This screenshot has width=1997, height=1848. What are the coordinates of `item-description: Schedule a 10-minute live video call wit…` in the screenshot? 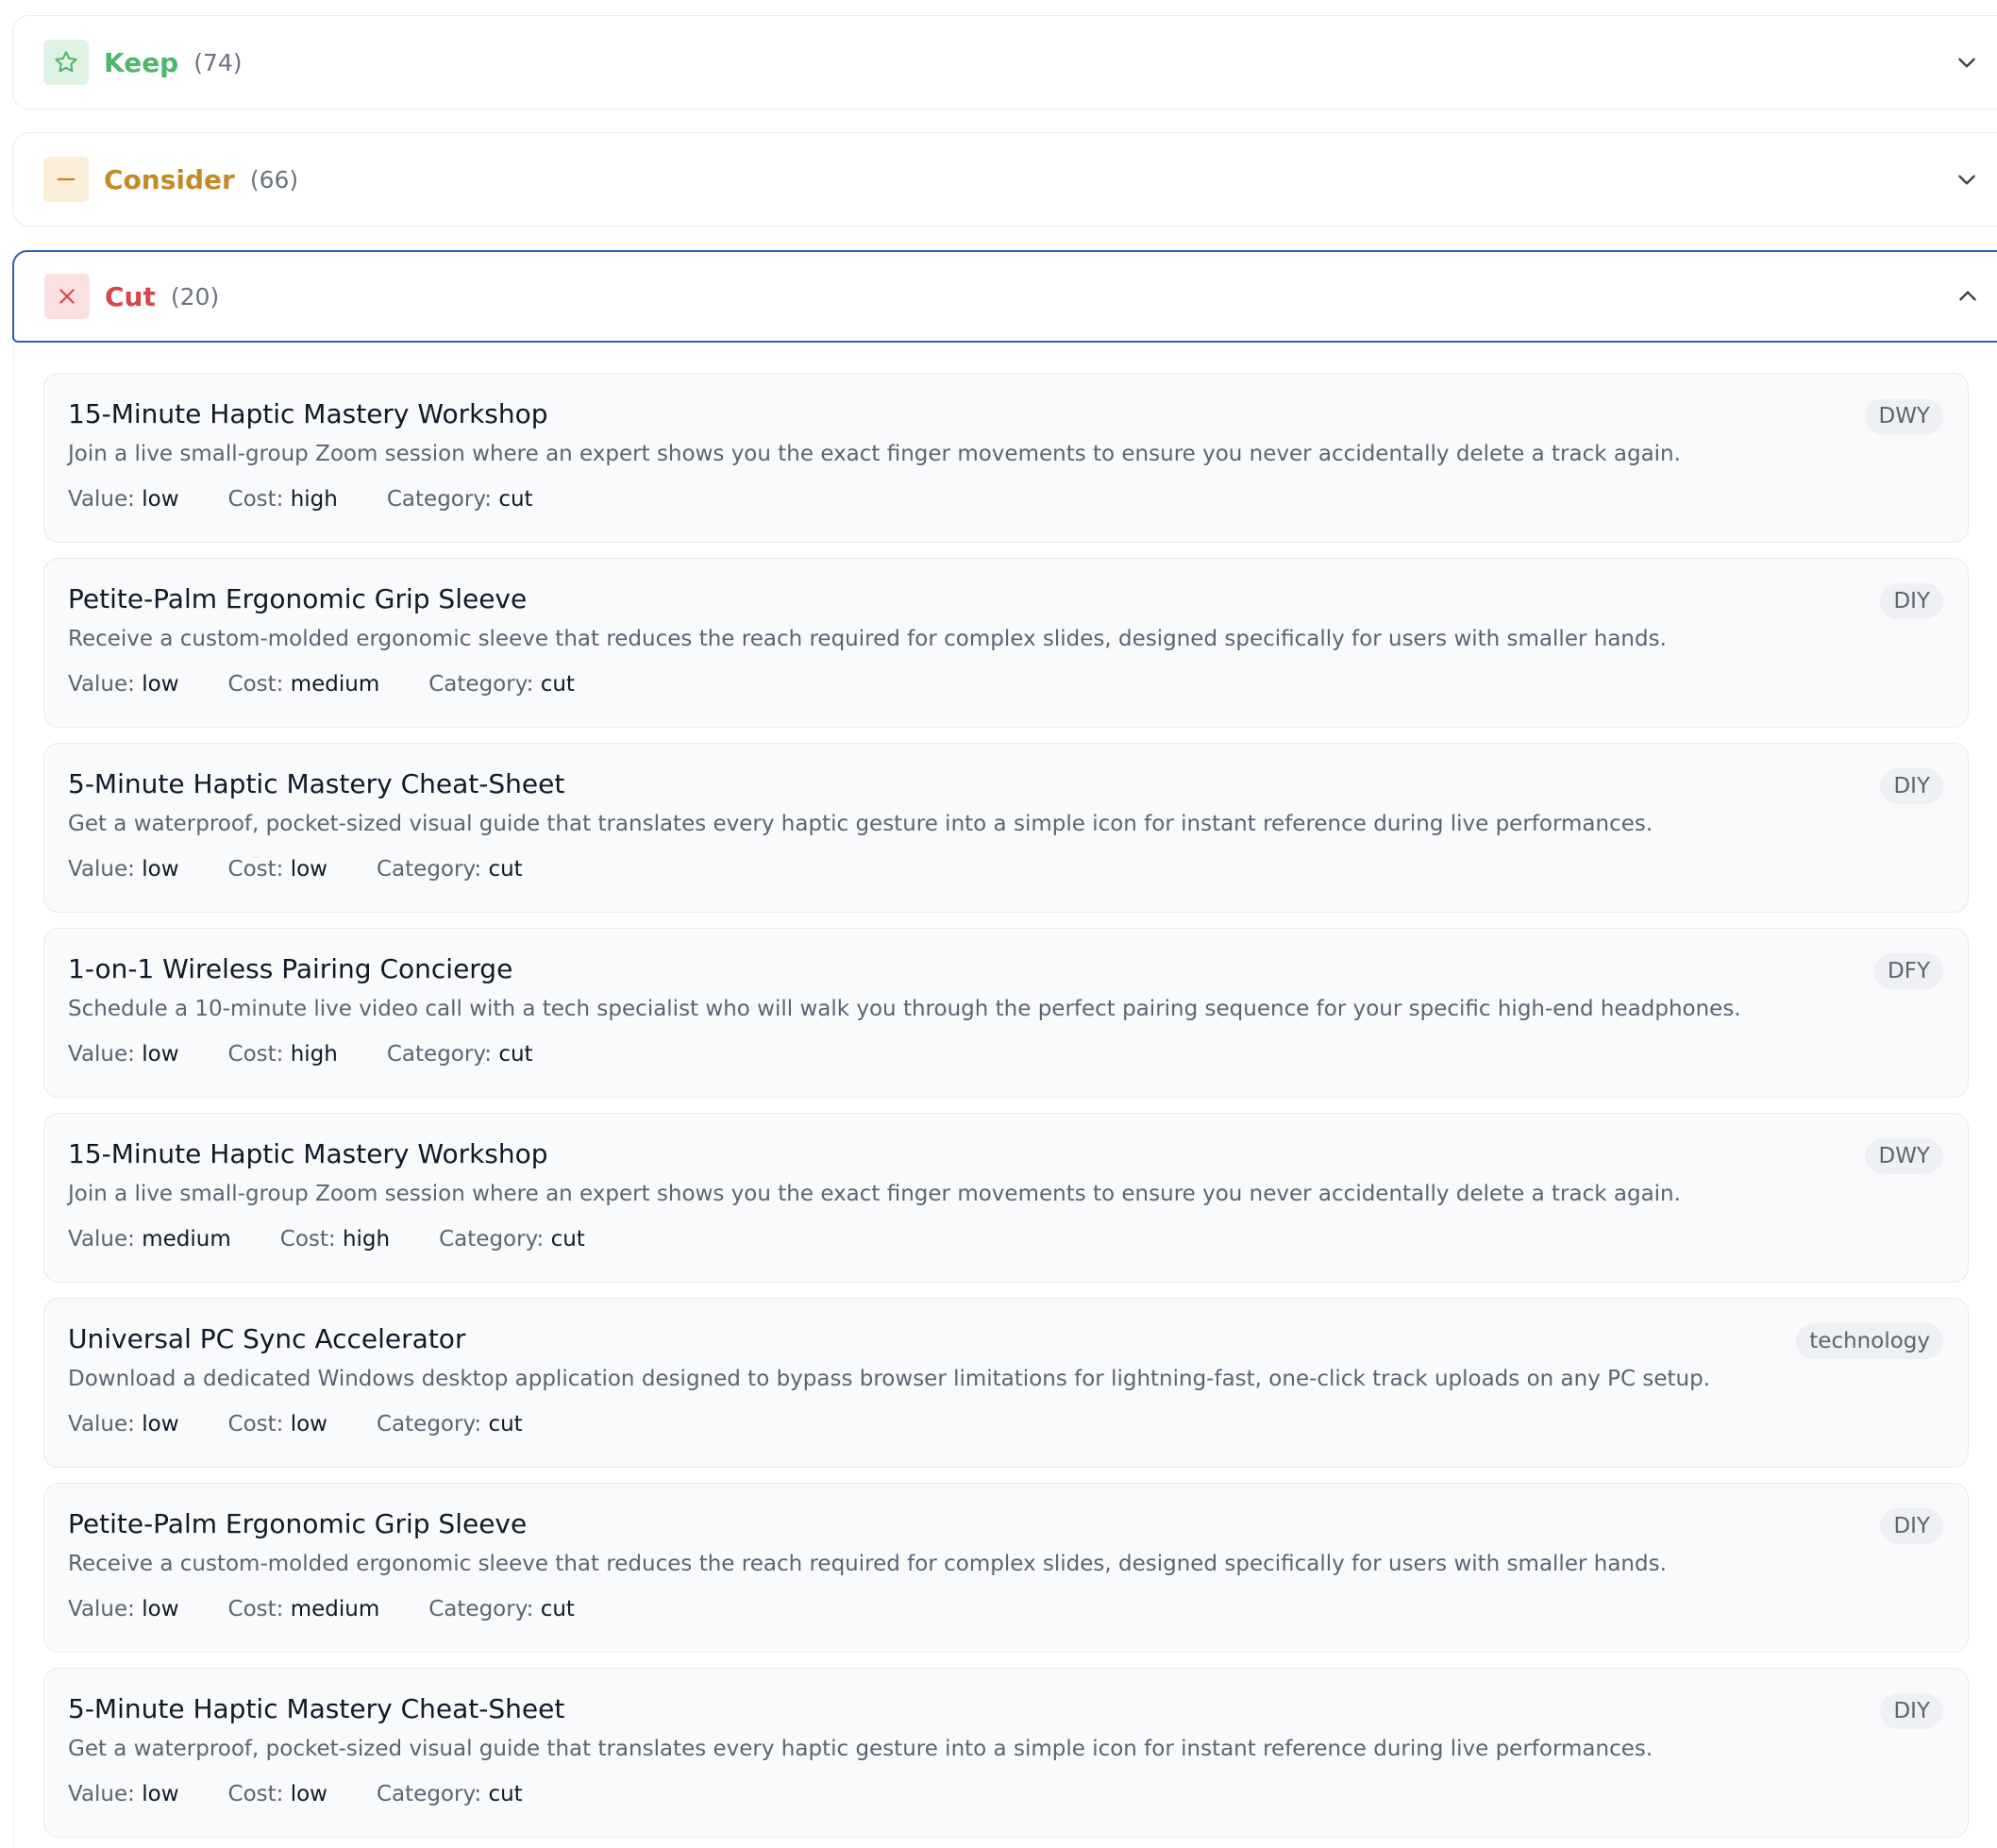 It's located at (904, 1009).